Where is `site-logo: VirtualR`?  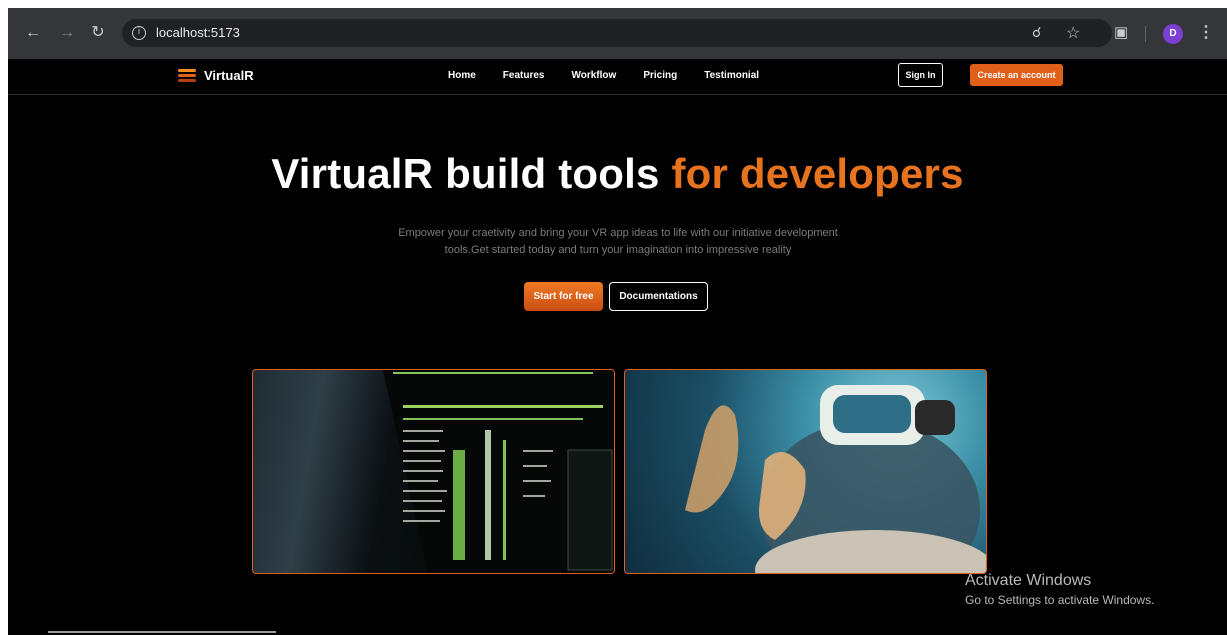
site-logo: VirtualR is located at coordinates (216, 75).